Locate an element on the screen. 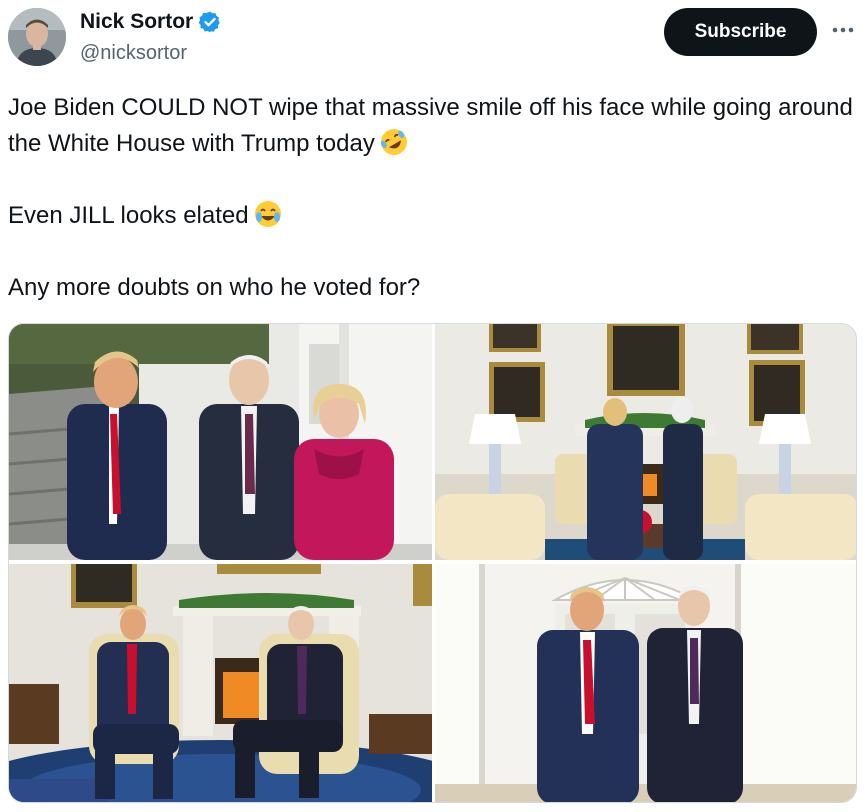 The image size is (864, 812). tweet-line-2-text: Even JILL looks elated is located at coordinates (128, 215).